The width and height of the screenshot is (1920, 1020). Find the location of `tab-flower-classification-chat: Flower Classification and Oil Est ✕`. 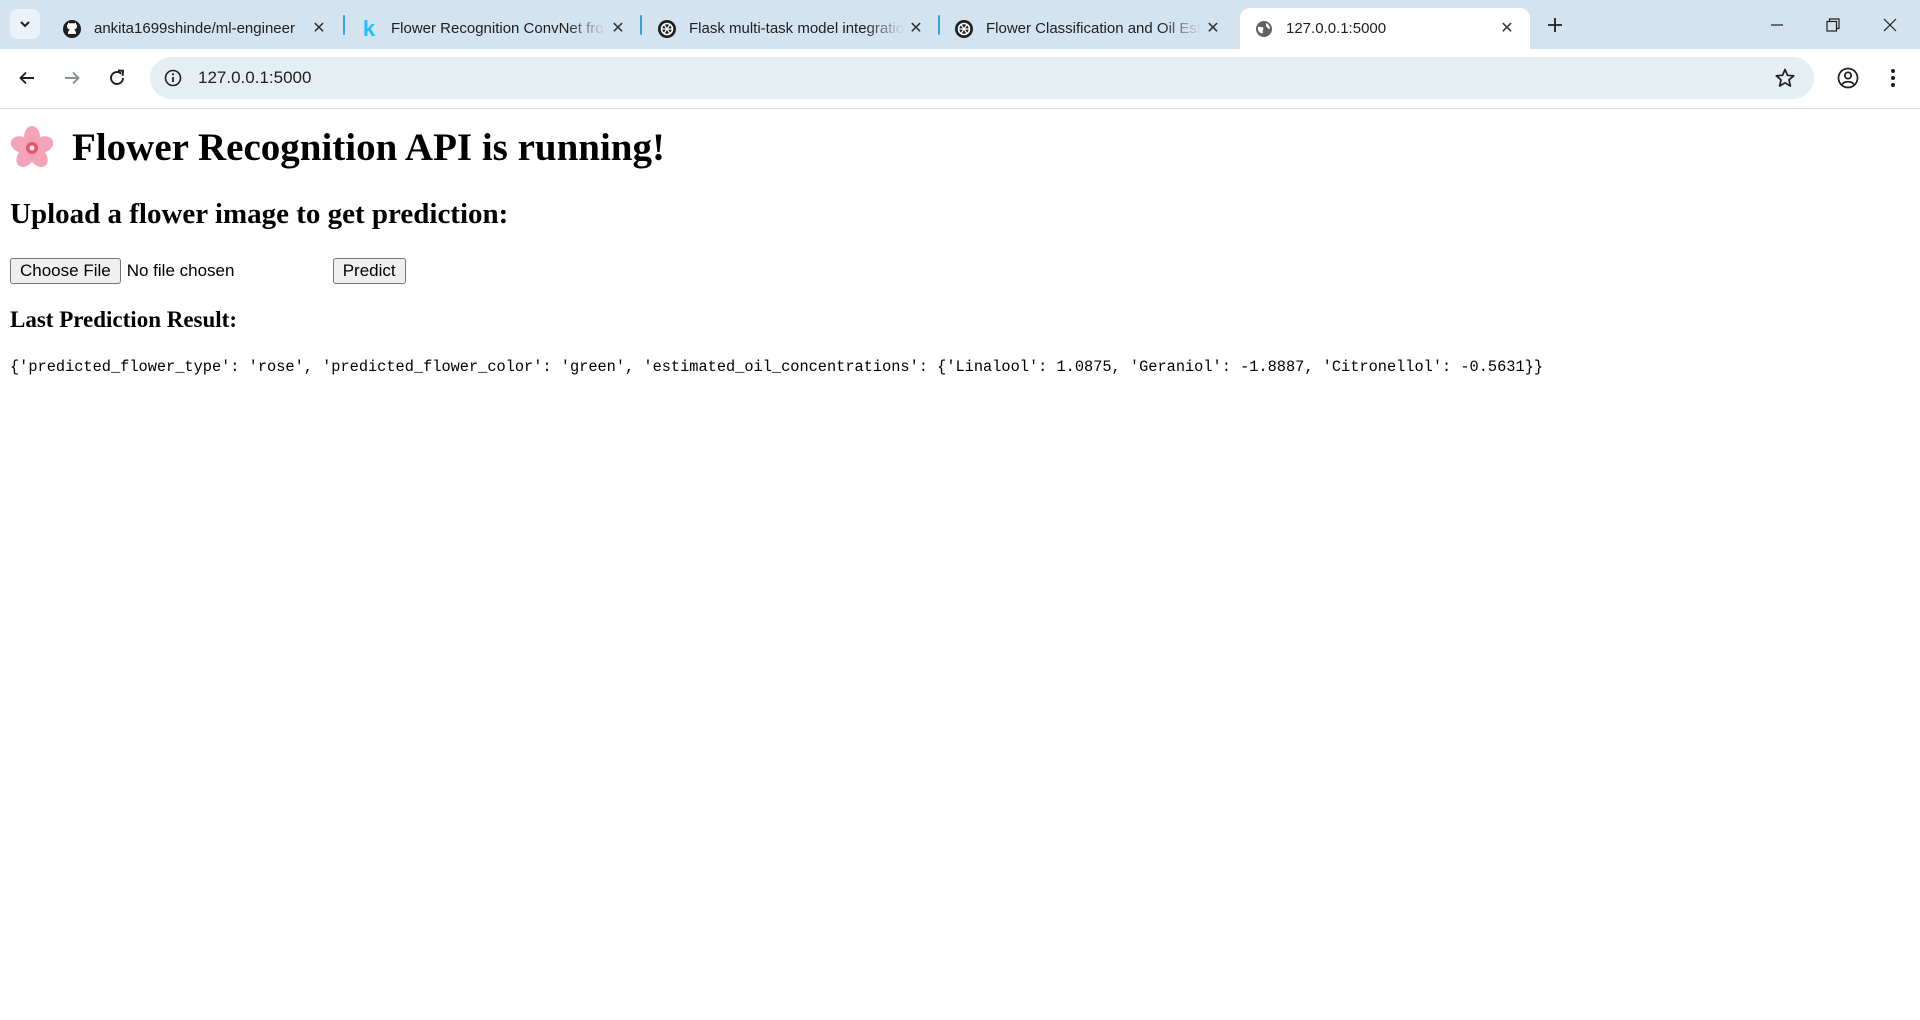

tab-flower-classification-chat: Flower Classification and Oil Est ✕ is located at coordinates (1088, 28).